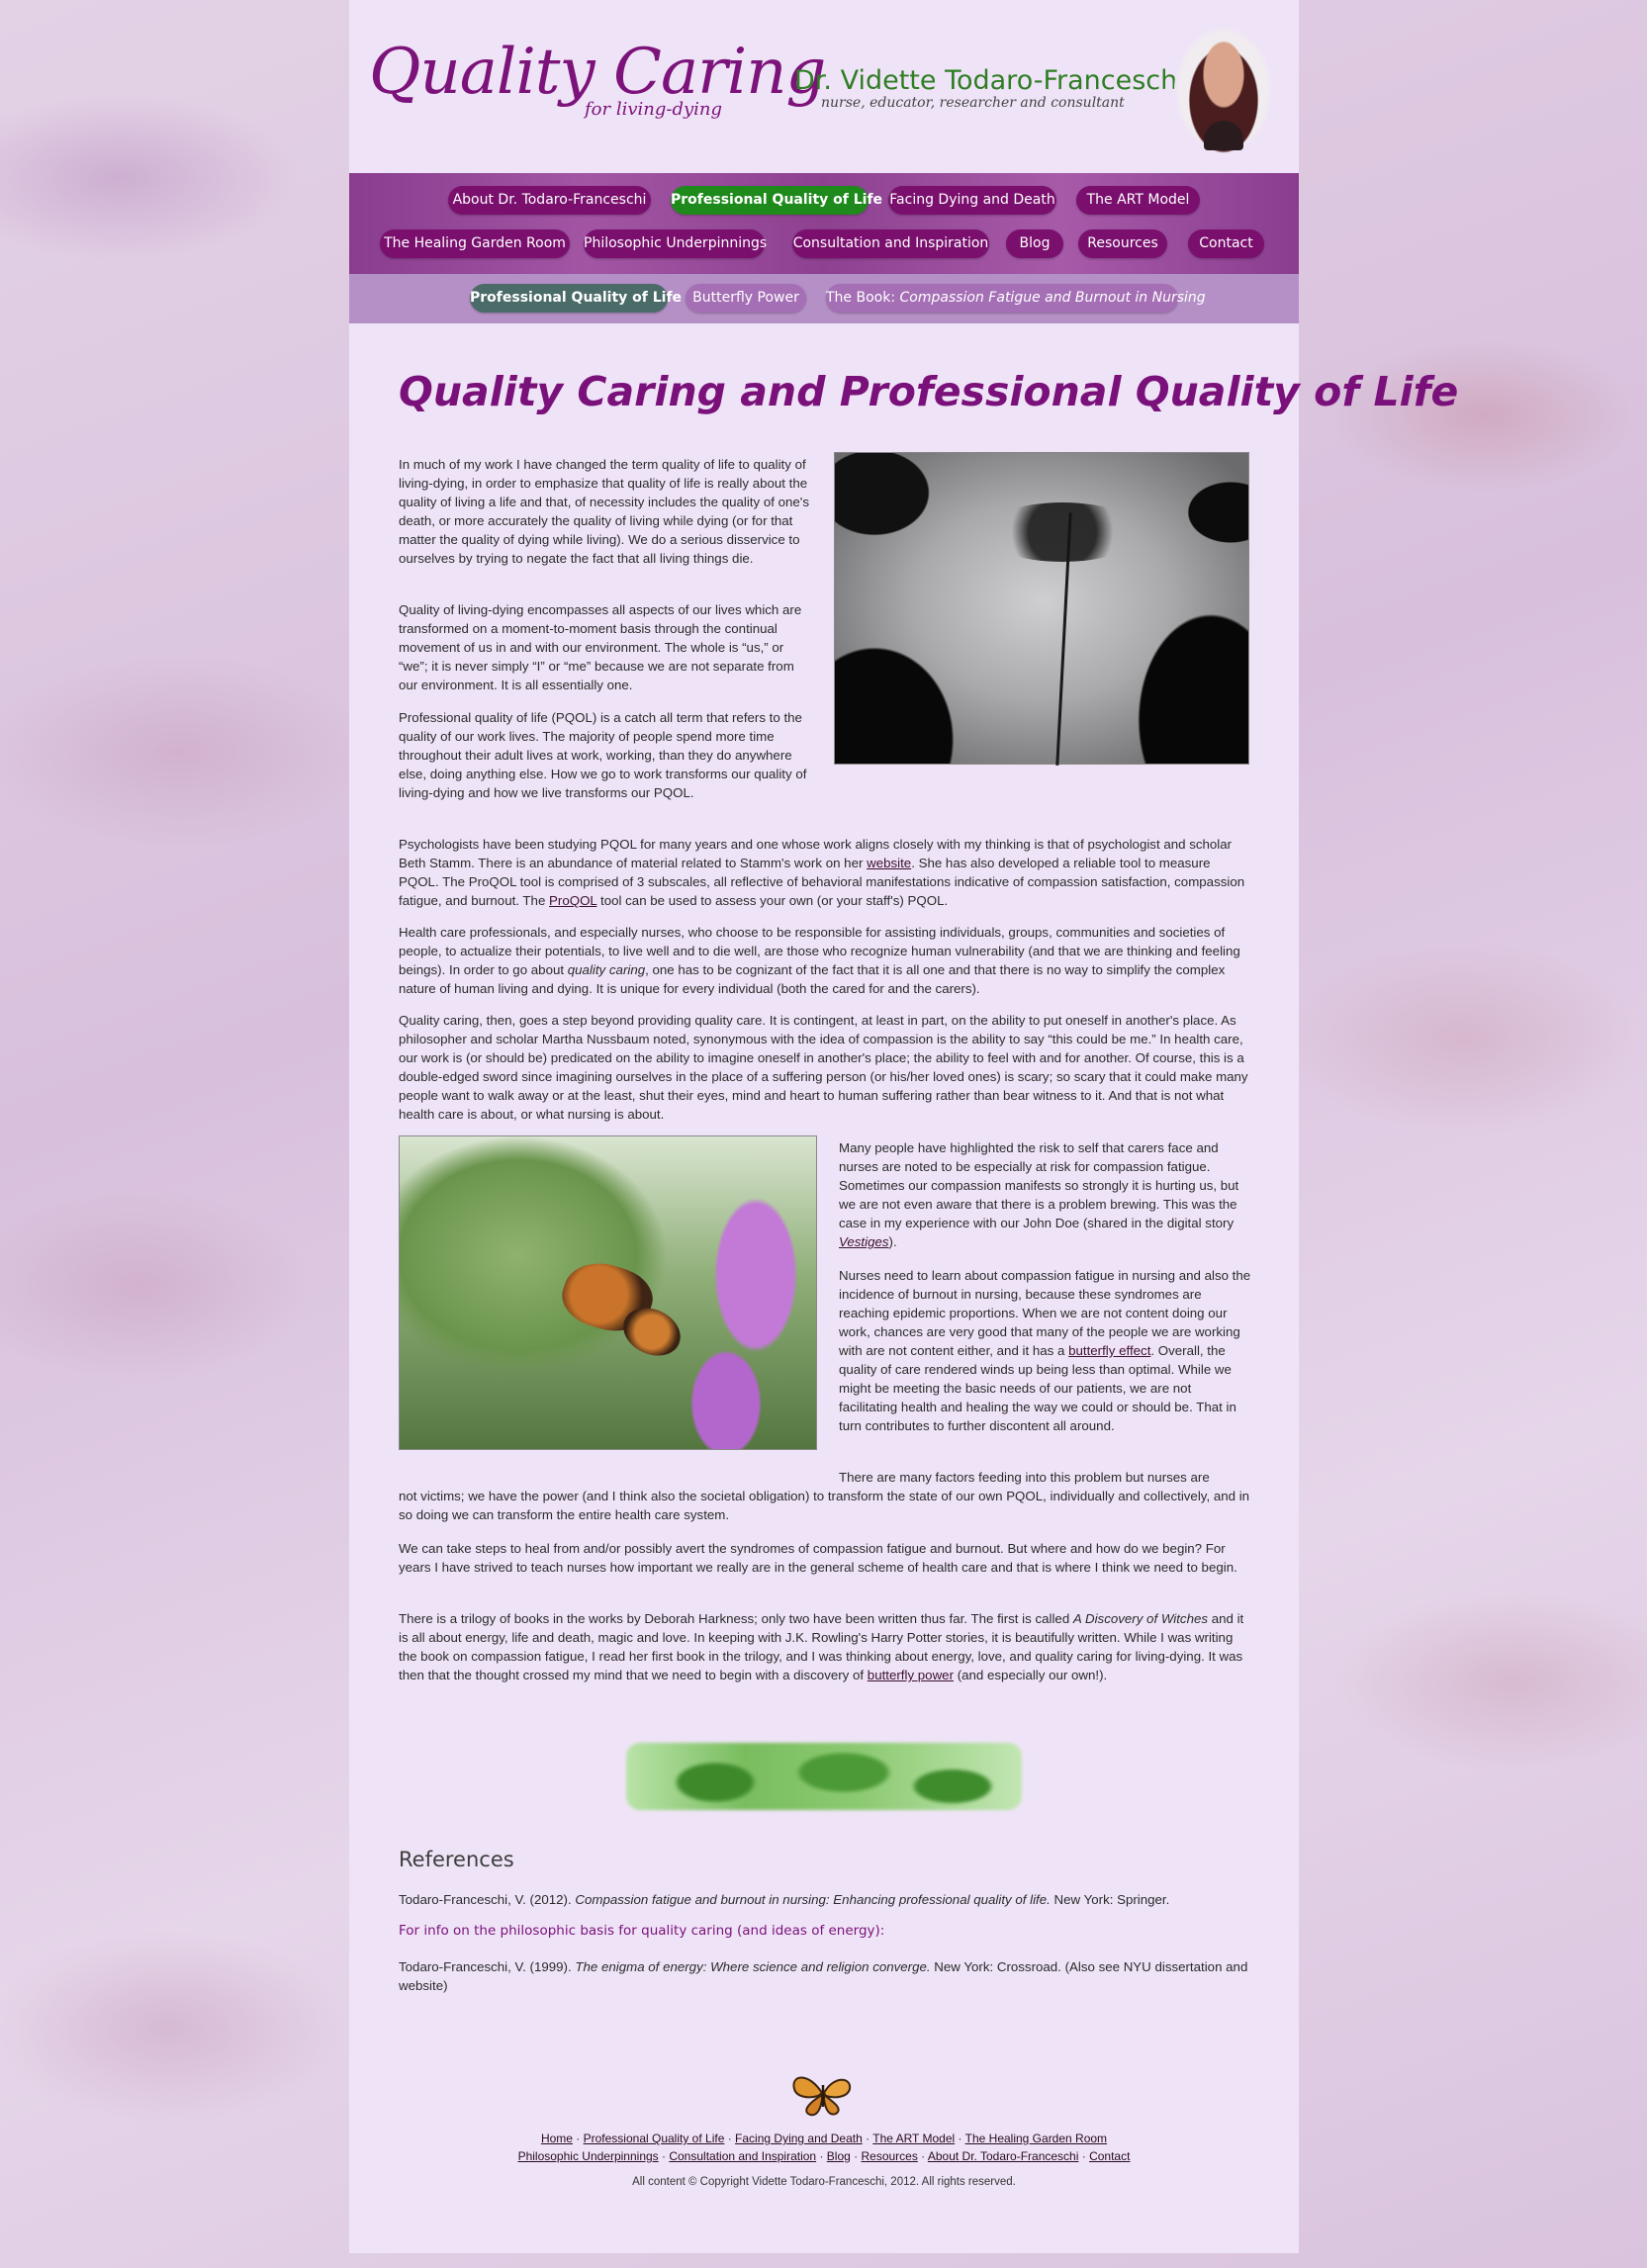 This screenshot has height=2268, width=1647. Describe the element at coordinates (1122, 243) in the screenshot. I see `nav-item-resources: Resources` at that location.